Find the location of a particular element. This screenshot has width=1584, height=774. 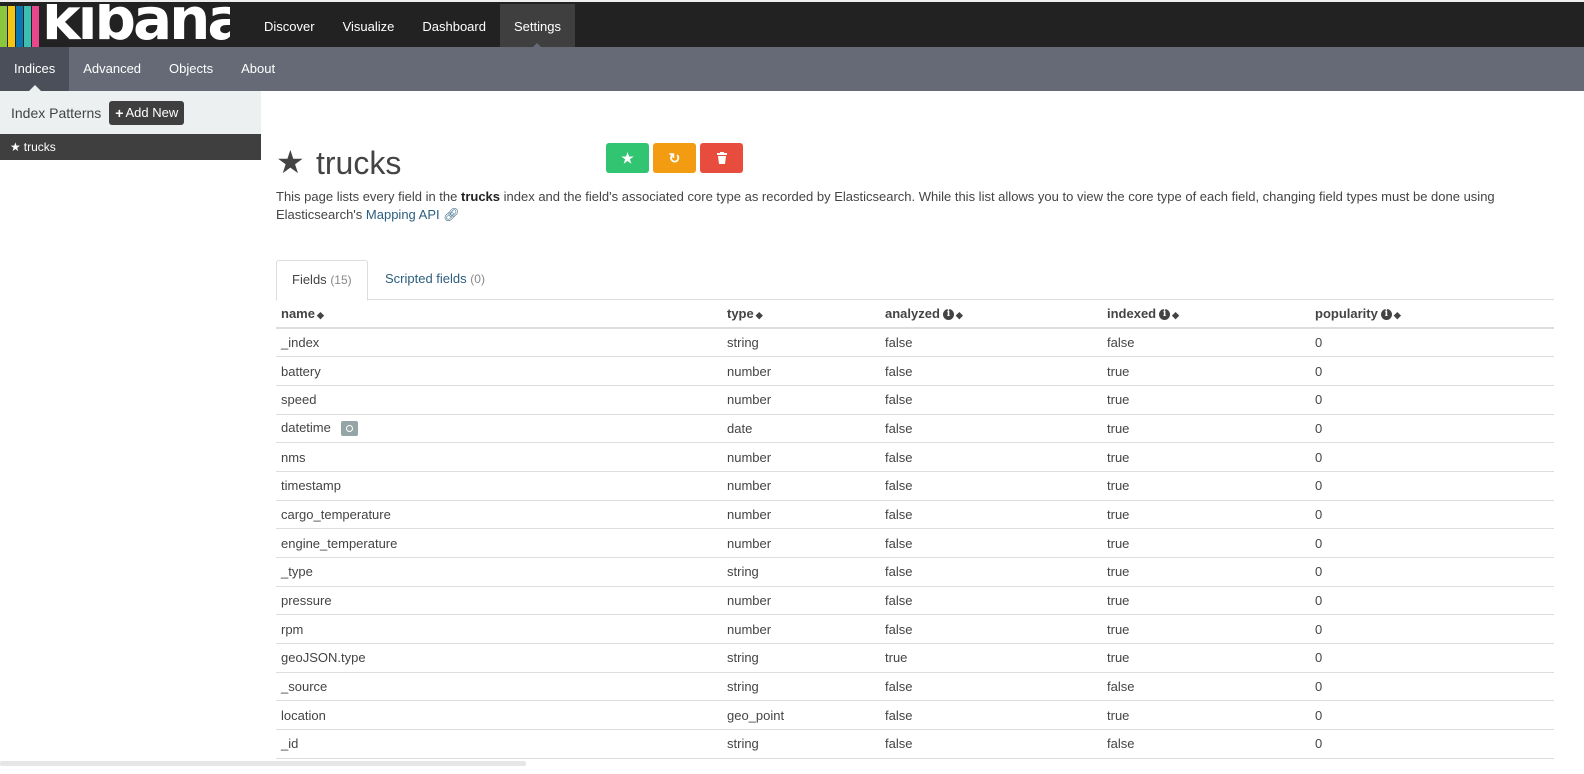

cell-name: location is located at coordinates (499, 715).